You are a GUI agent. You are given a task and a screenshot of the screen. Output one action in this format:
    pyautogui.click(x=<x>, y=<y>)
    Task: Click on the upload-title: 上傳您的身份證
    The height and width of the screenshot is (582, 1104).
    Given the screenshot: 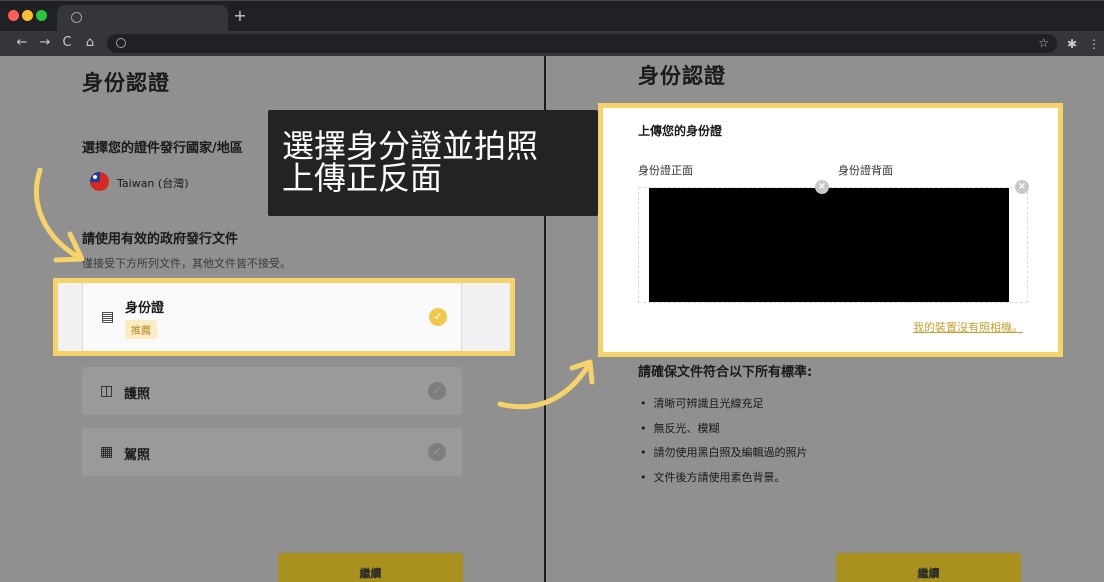 What is the action you would take?
    pyautogui.click(x=680, y=131)
    